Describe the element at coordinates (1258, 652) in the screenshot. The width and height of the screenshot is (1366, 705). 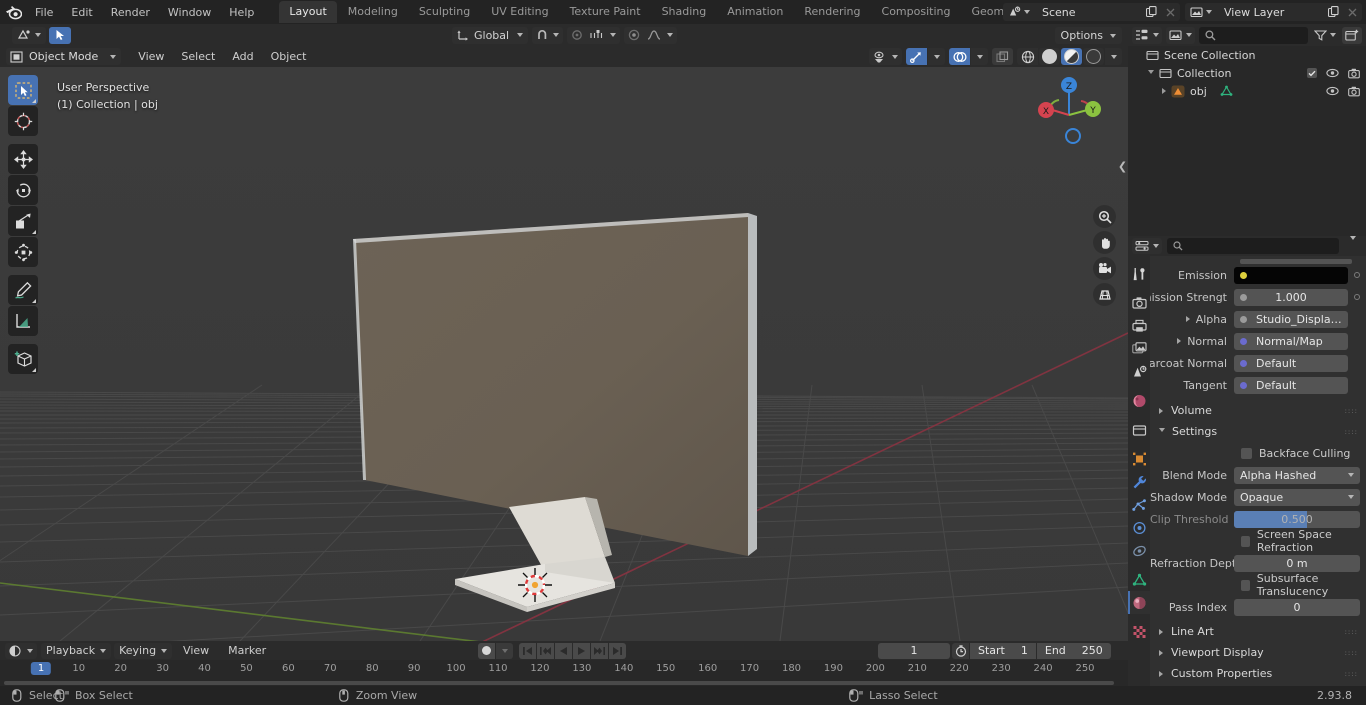
I see `panel-viewport-display: Viewport Display::::` at that location.